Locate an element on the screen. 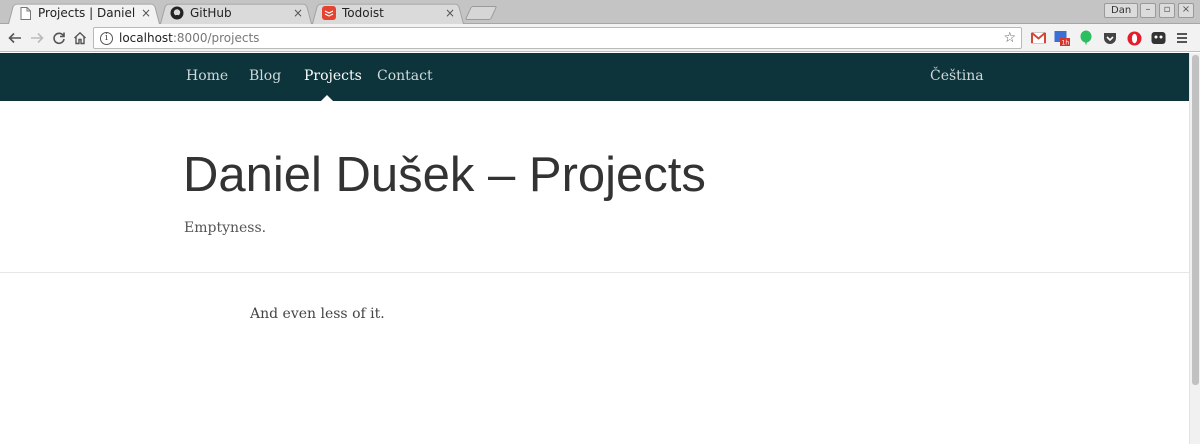 The image size is (1200, 444). github-icon is located at coordinates (177, 13).